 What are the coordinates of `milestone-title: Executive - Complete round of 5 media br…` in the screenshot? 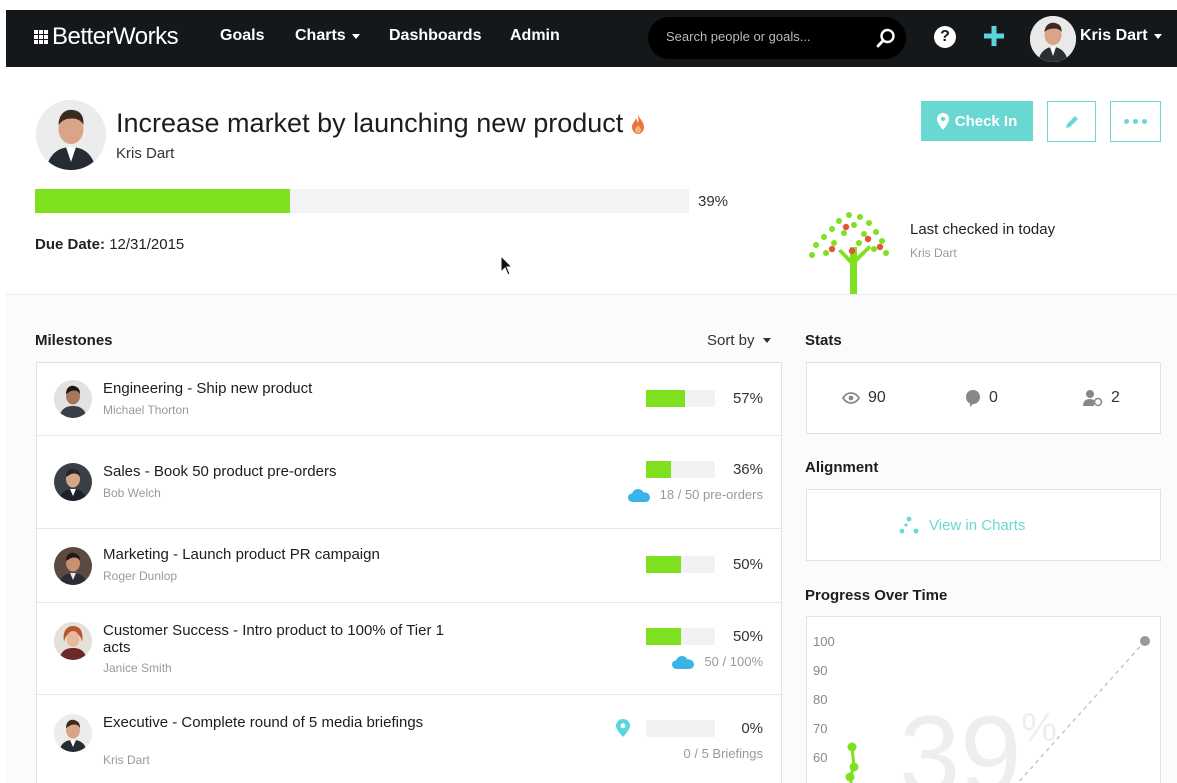 It's located at (278, 722).